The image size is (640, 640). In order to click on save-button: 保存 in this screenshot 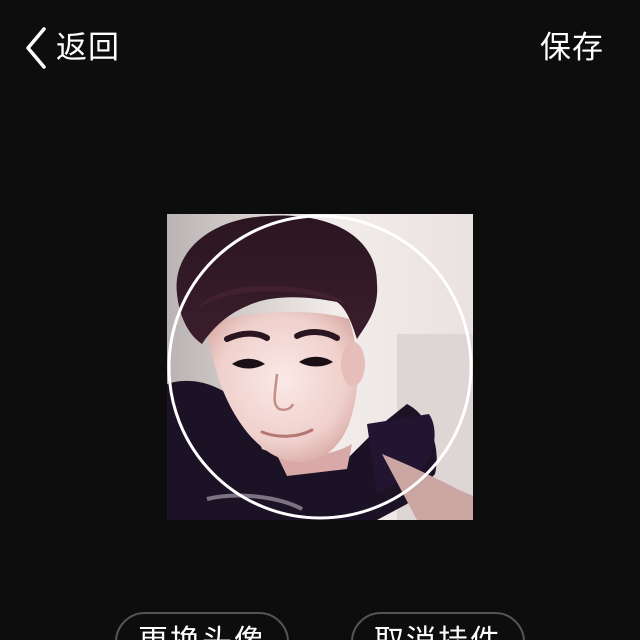, I will do `click(572, 48)`.